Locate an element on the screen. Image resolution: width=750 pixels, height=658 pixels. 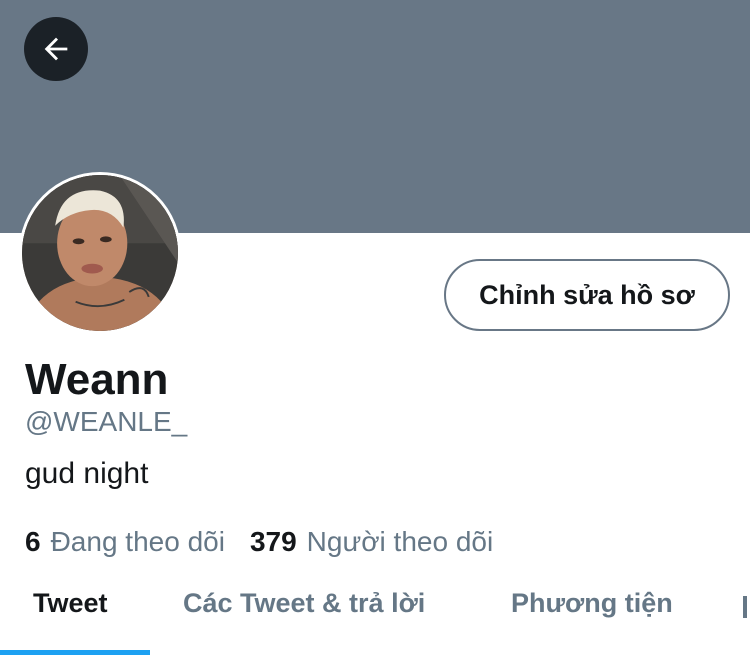
avatar is located at coordinates (100, 253).